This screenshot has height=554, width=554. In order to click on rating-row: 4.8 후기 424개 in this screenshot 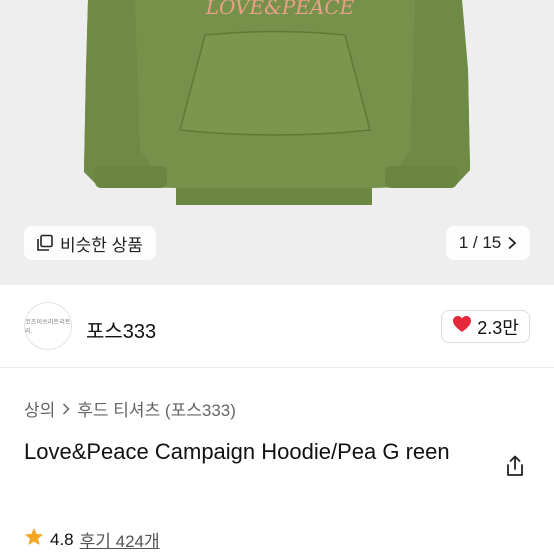, I will do `click(92, 539)`.